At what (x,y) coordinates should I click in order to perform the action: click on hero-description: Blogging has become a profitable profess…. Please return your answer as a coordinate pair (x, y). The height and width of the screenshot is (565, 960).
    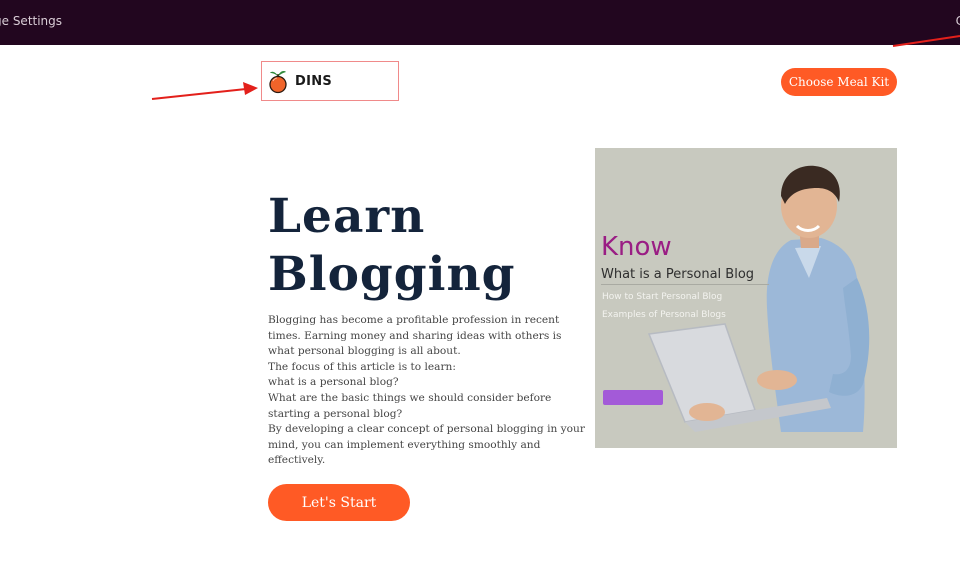
    Looking at the image, I should click on (426, 391).